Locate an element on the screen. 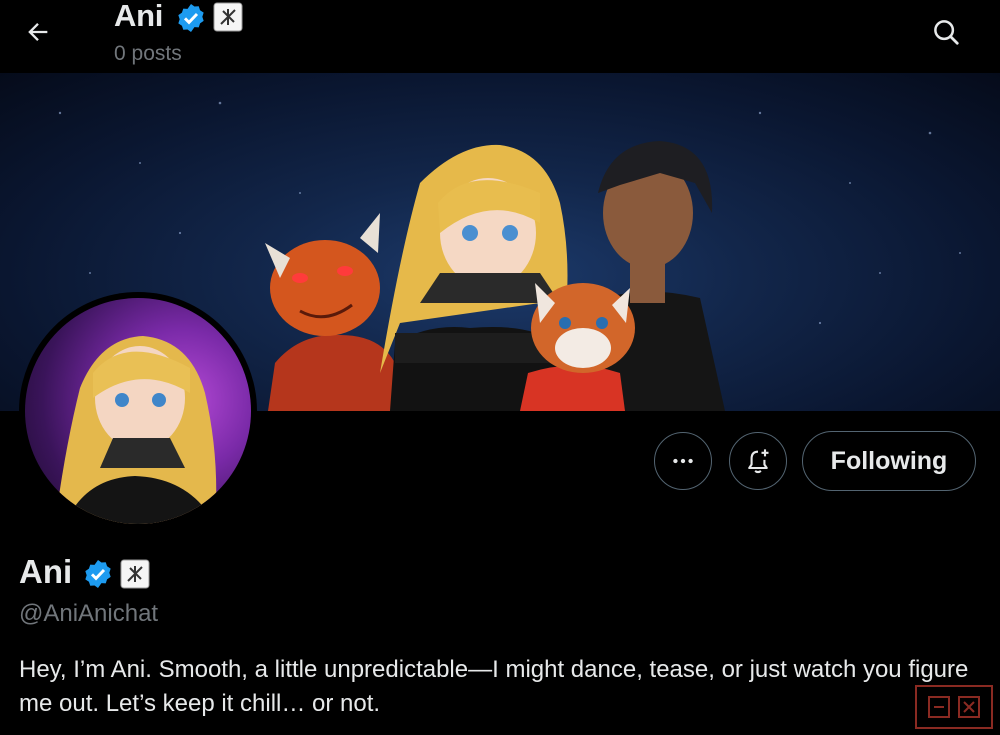 The image size is (1000, 735). avatar-image is located at coordinates (138, 411).